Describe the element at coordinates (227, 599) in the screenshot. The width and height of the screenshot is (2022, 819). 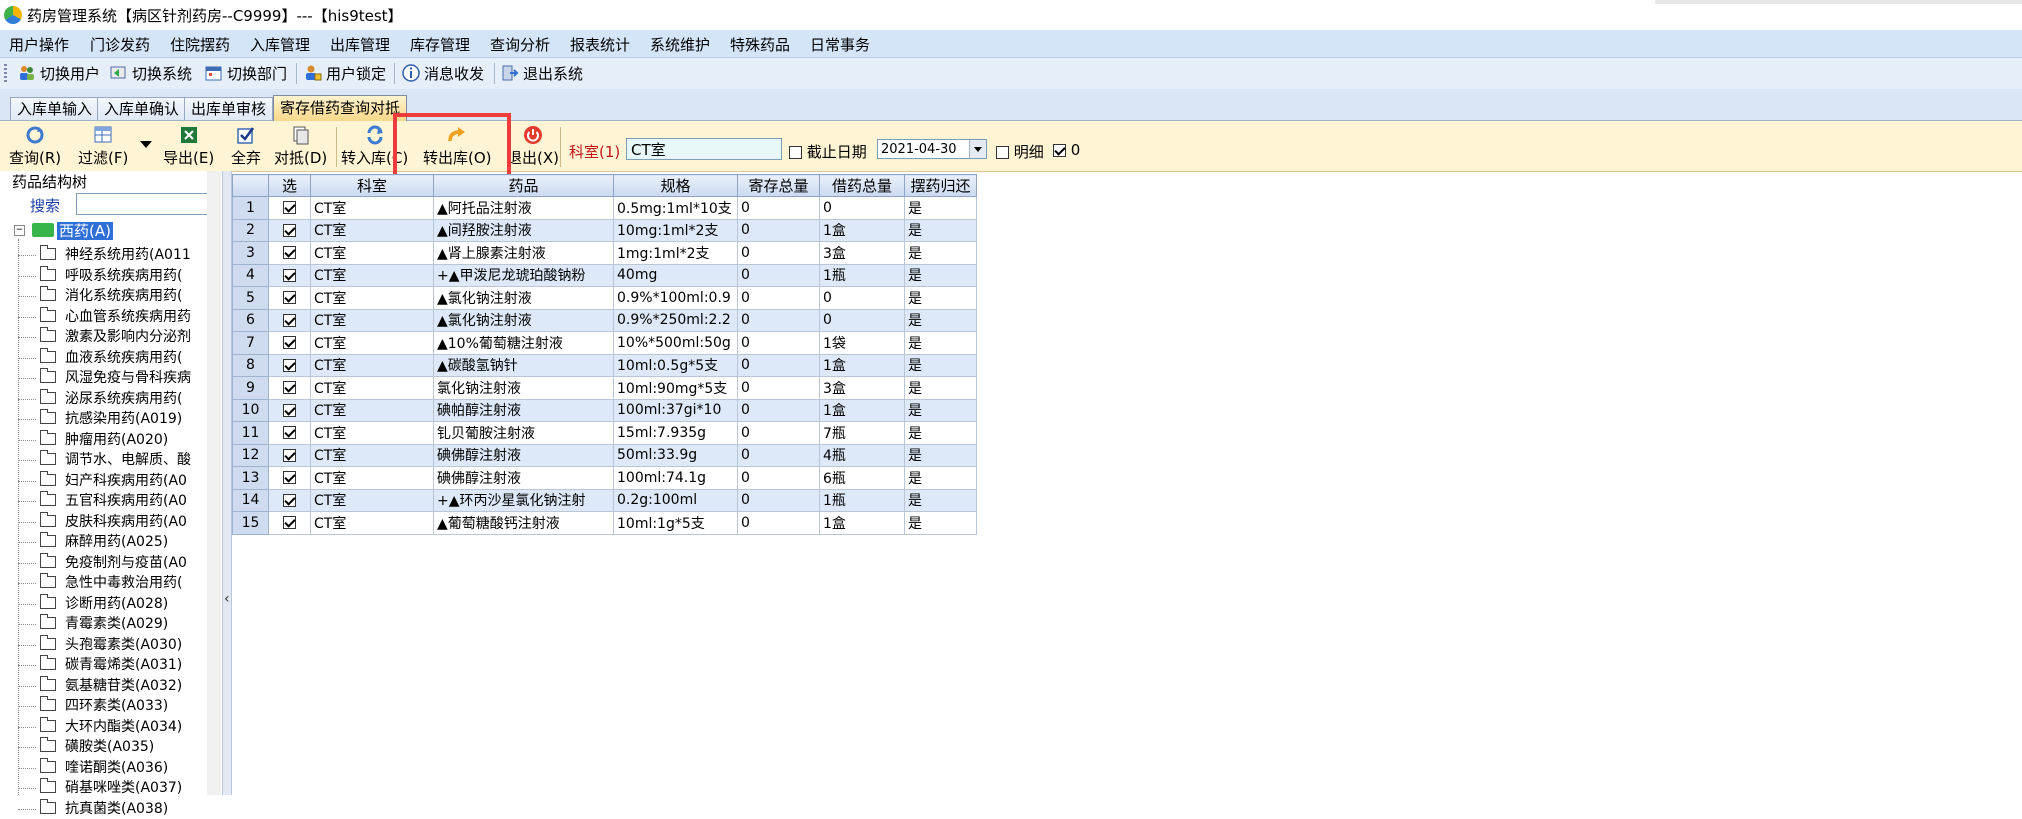
I see `collapse-arrow-icon: ‹` at that location.